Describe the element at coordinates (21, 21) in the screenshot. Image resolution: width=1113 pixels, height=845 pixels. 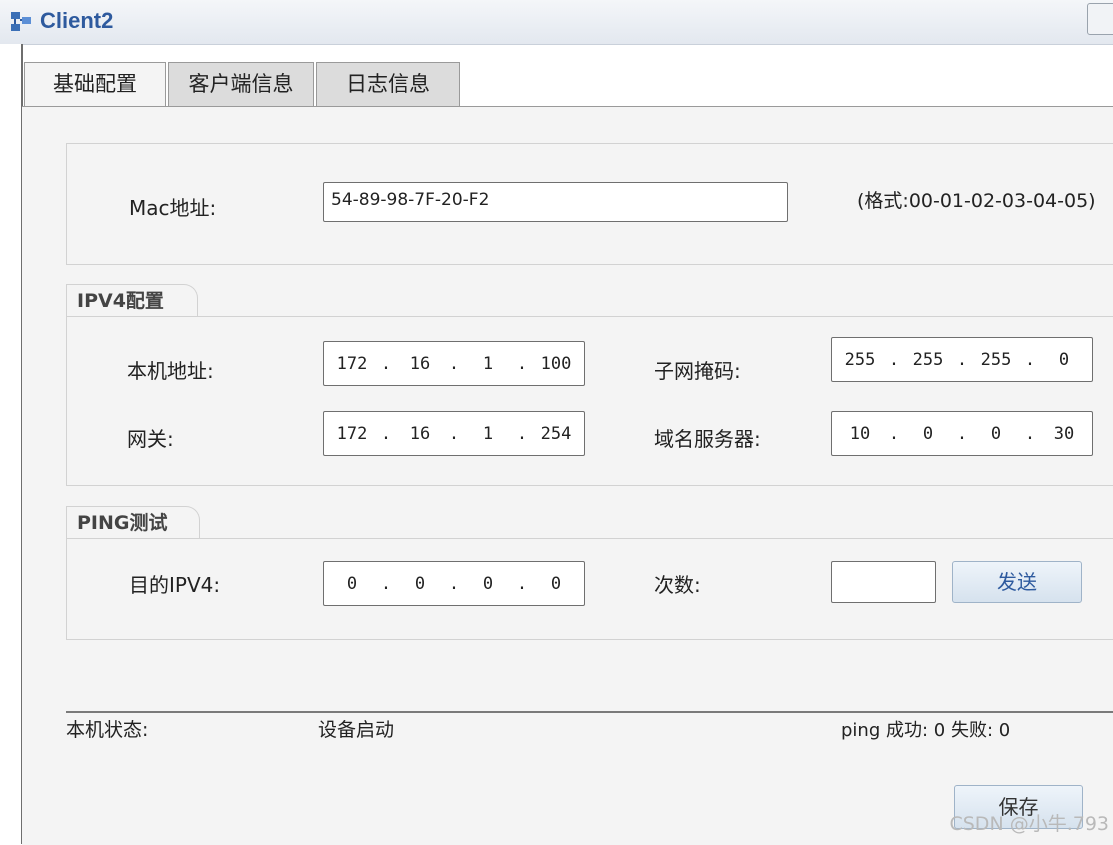
I see `client-icon` at that location.